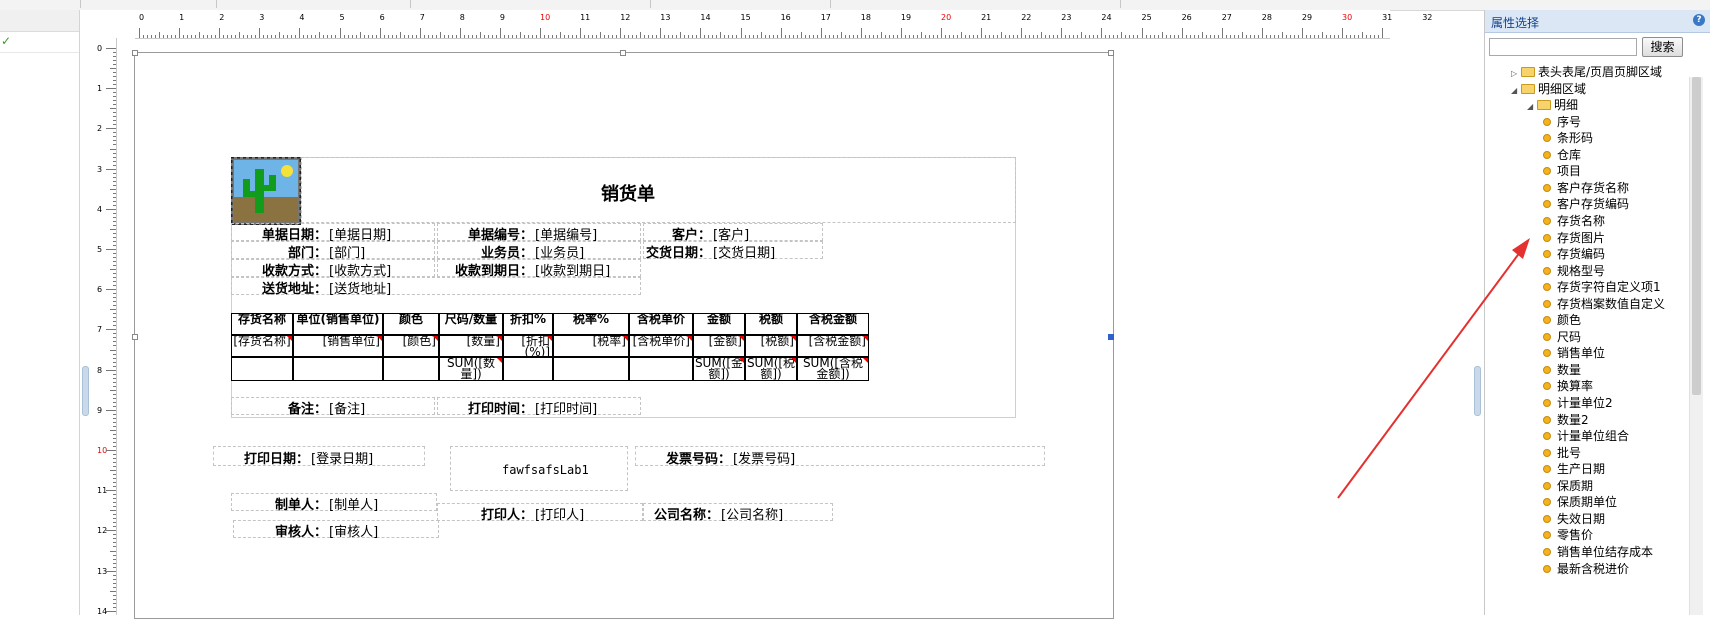 This screenshot has height=619, width=1710. Describe the element at coordinates (528, 324) in the screenshot. I see `table-header-cell: 折扣%` at that location.